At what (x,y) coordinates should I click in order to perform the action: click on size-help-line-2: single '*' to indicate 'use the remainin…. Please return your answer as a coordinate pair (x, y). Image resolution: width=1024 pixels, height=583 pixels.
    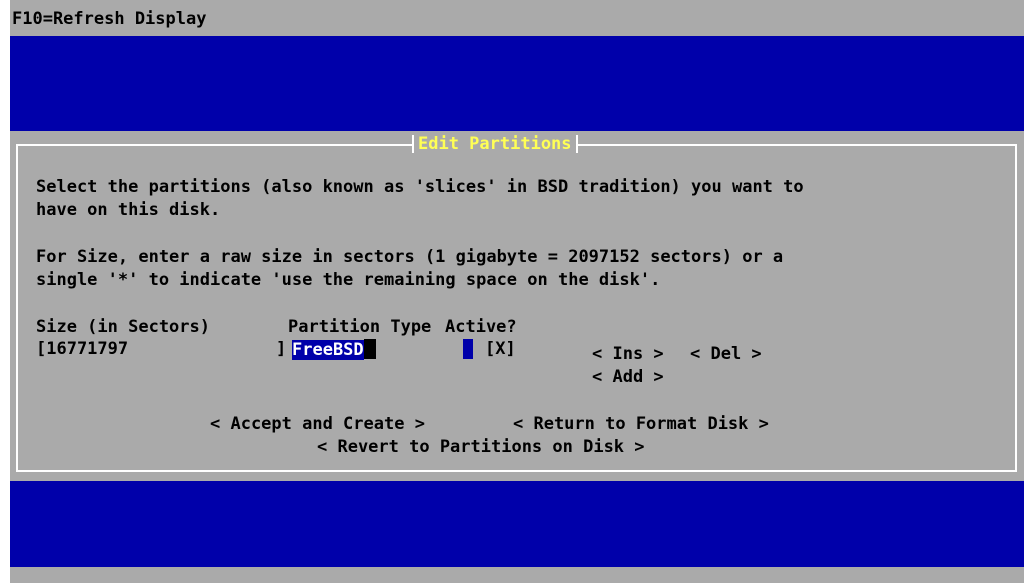
    Looking at the image, I should click on (348, 280).